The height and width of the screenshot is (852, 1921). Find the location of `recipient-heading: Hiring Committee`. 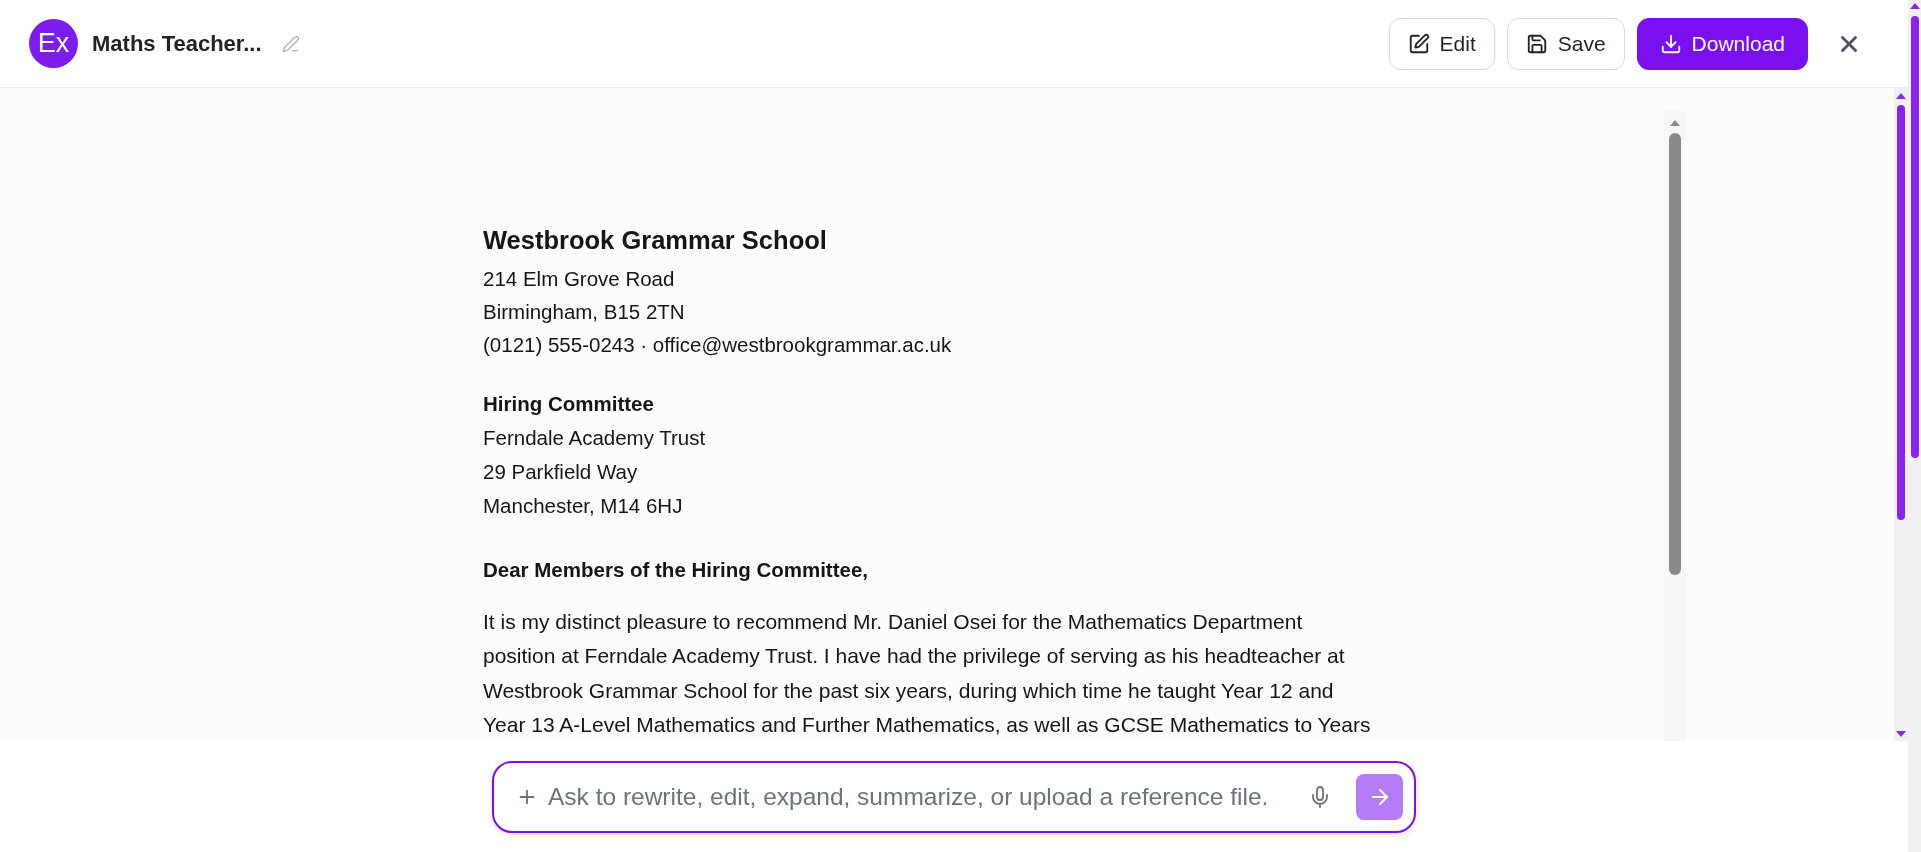

recipient-heading: Hiring Committee is located at coordinates (568, 404).